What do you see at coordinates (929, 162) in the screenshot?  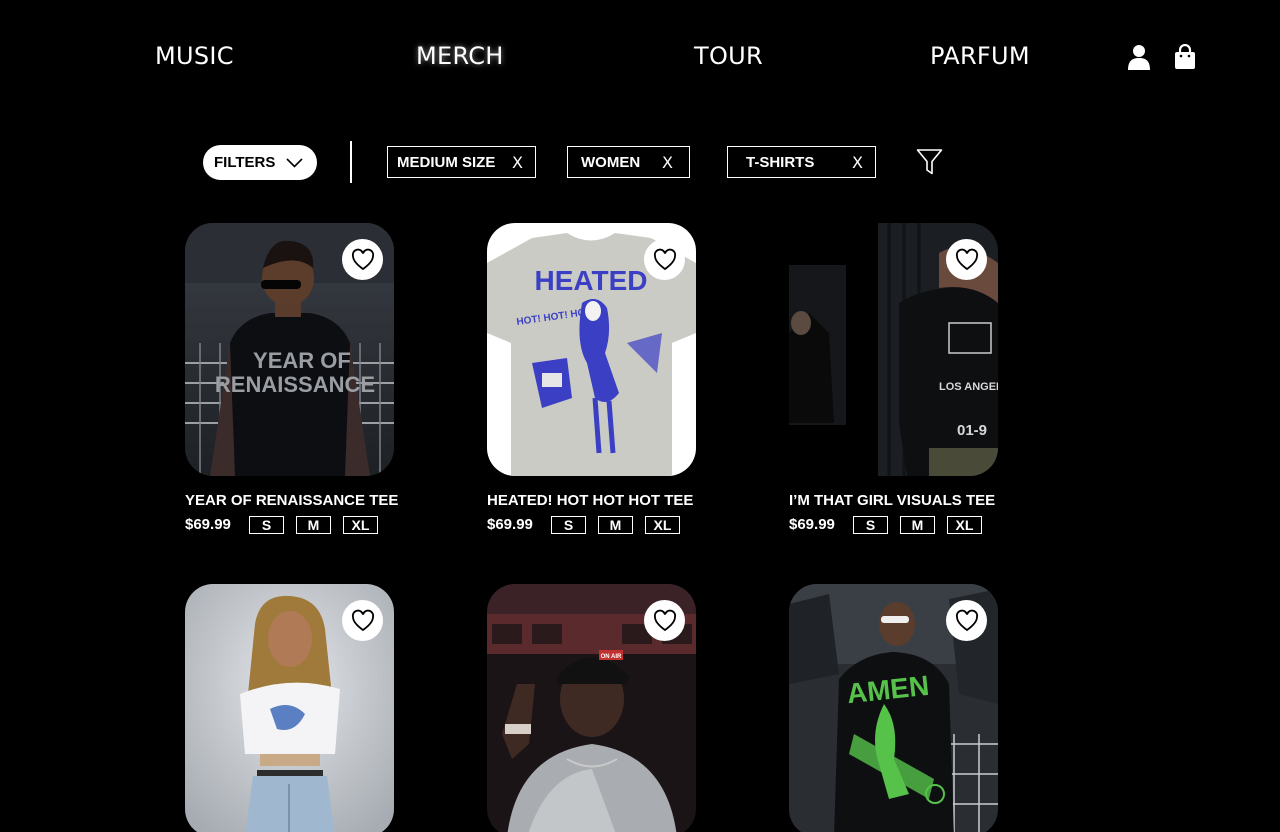 I see `funnel-icon` at bounding box center [929, 162].